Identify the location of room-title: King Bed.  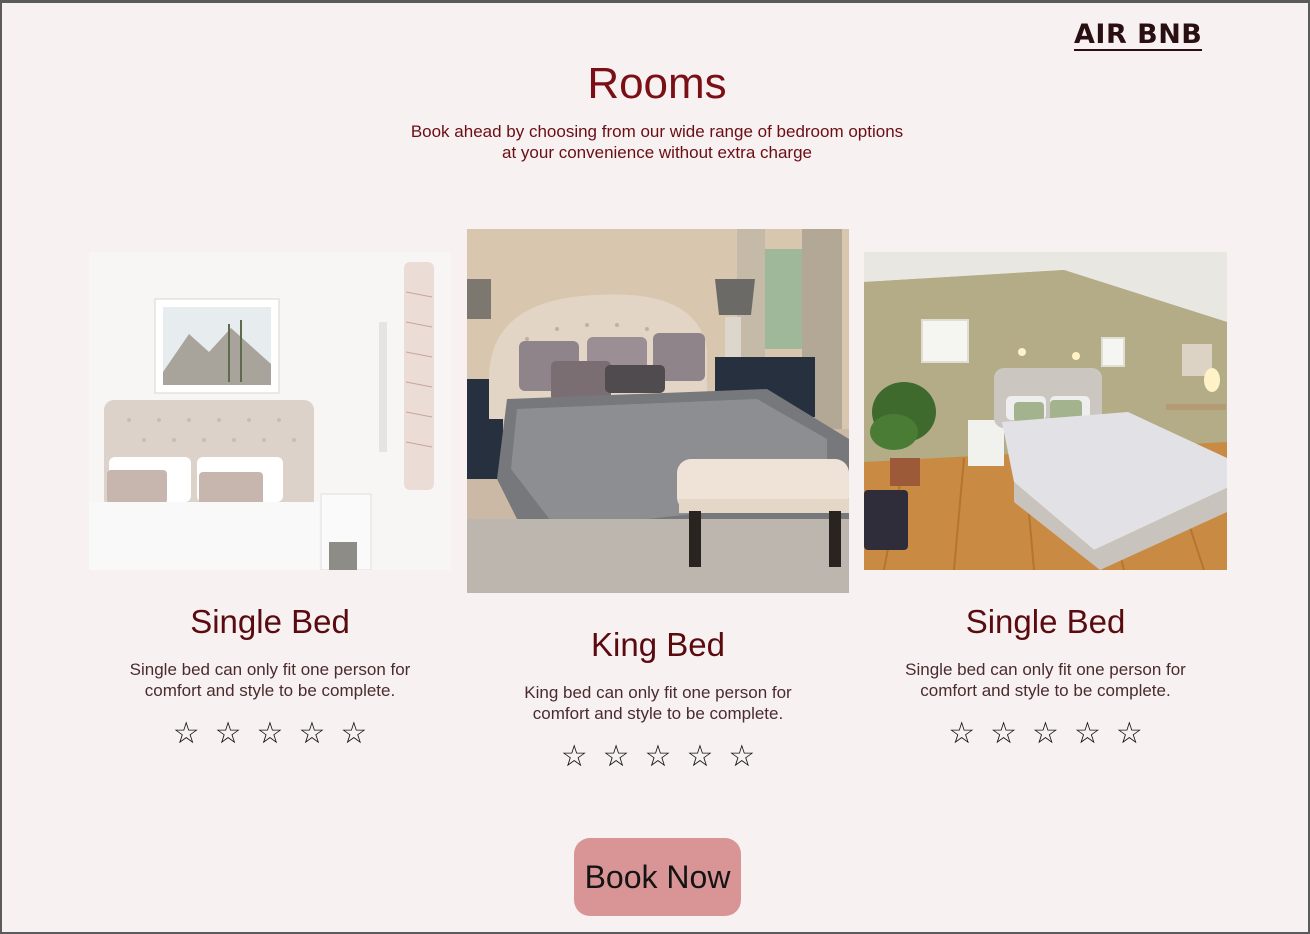
(658, 644).